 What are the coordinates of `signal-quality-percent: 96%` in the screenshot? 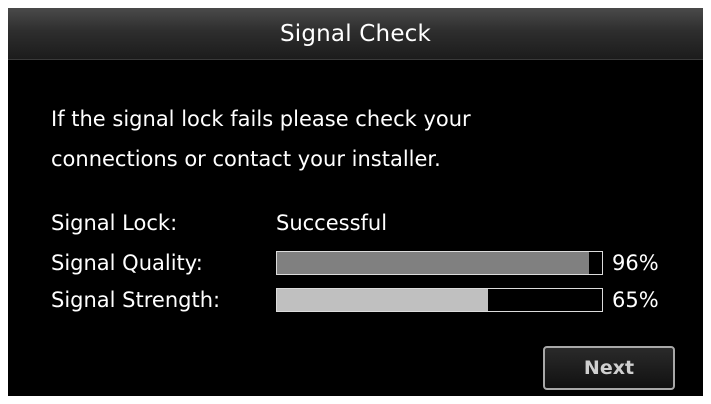 It's located at (635, 263).